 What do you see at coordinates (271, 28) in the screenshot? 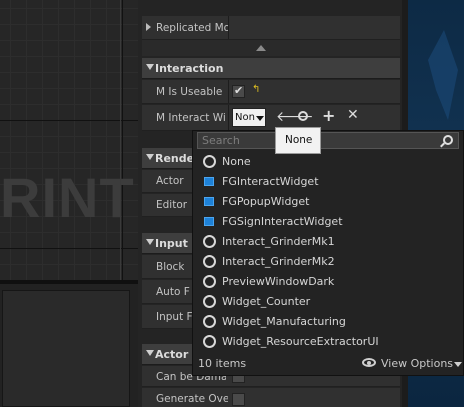
I see `replicated-row: Replicated Mo` at bounding box center [271, 28].